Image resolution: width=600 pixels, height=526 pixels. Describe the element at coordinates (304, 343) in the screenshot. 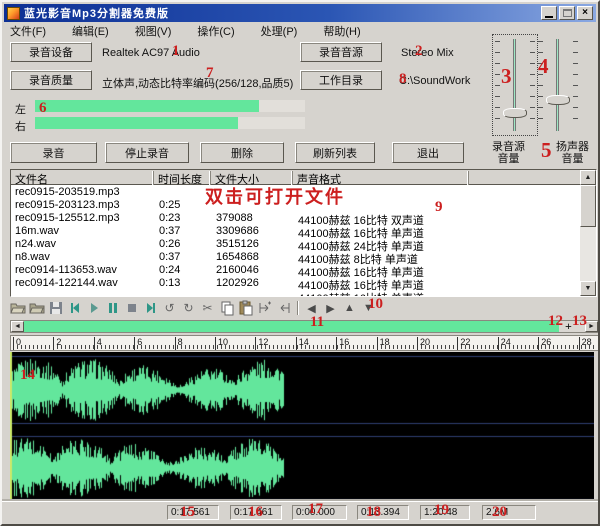

I see `time-ruler: 0 2 4 6 8 10 12 14 16 18 20 22 24 26 28` at that location.